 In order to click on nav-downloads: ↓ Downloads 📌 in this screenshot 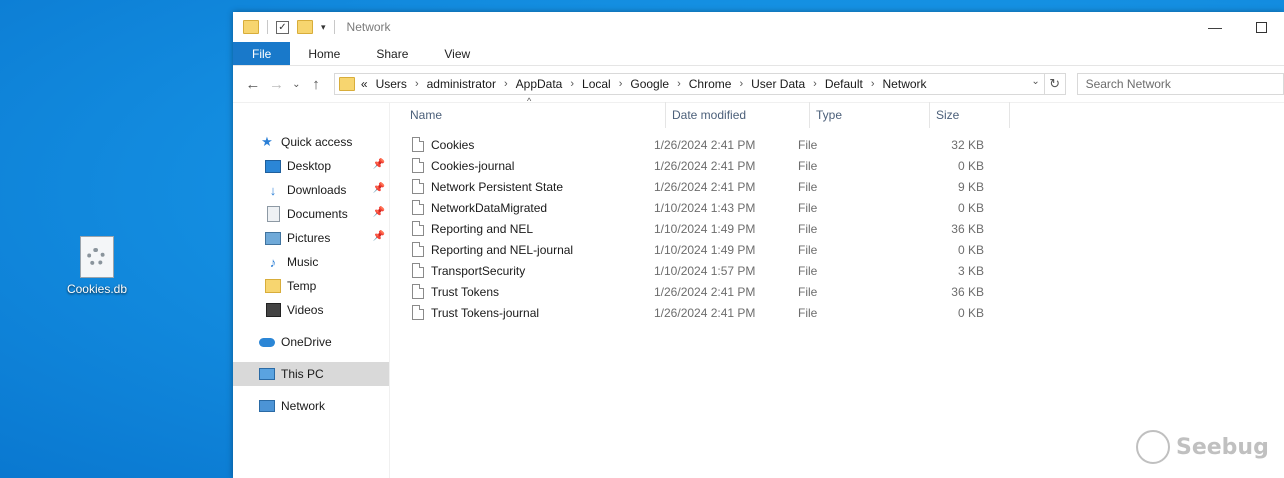, I will do `click(311, 190)`.